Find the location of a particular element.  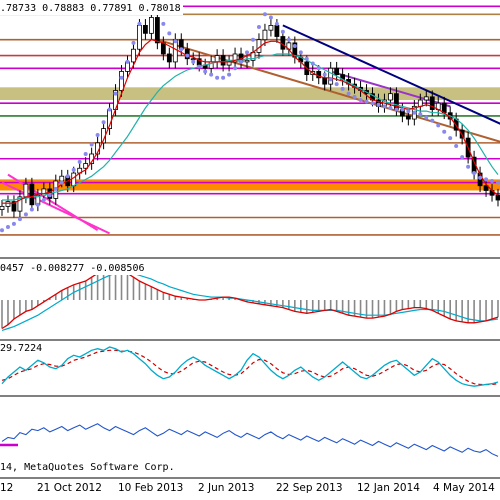

x-tick-label: 22 Sep 2013 is located at coordinates (309, 488).